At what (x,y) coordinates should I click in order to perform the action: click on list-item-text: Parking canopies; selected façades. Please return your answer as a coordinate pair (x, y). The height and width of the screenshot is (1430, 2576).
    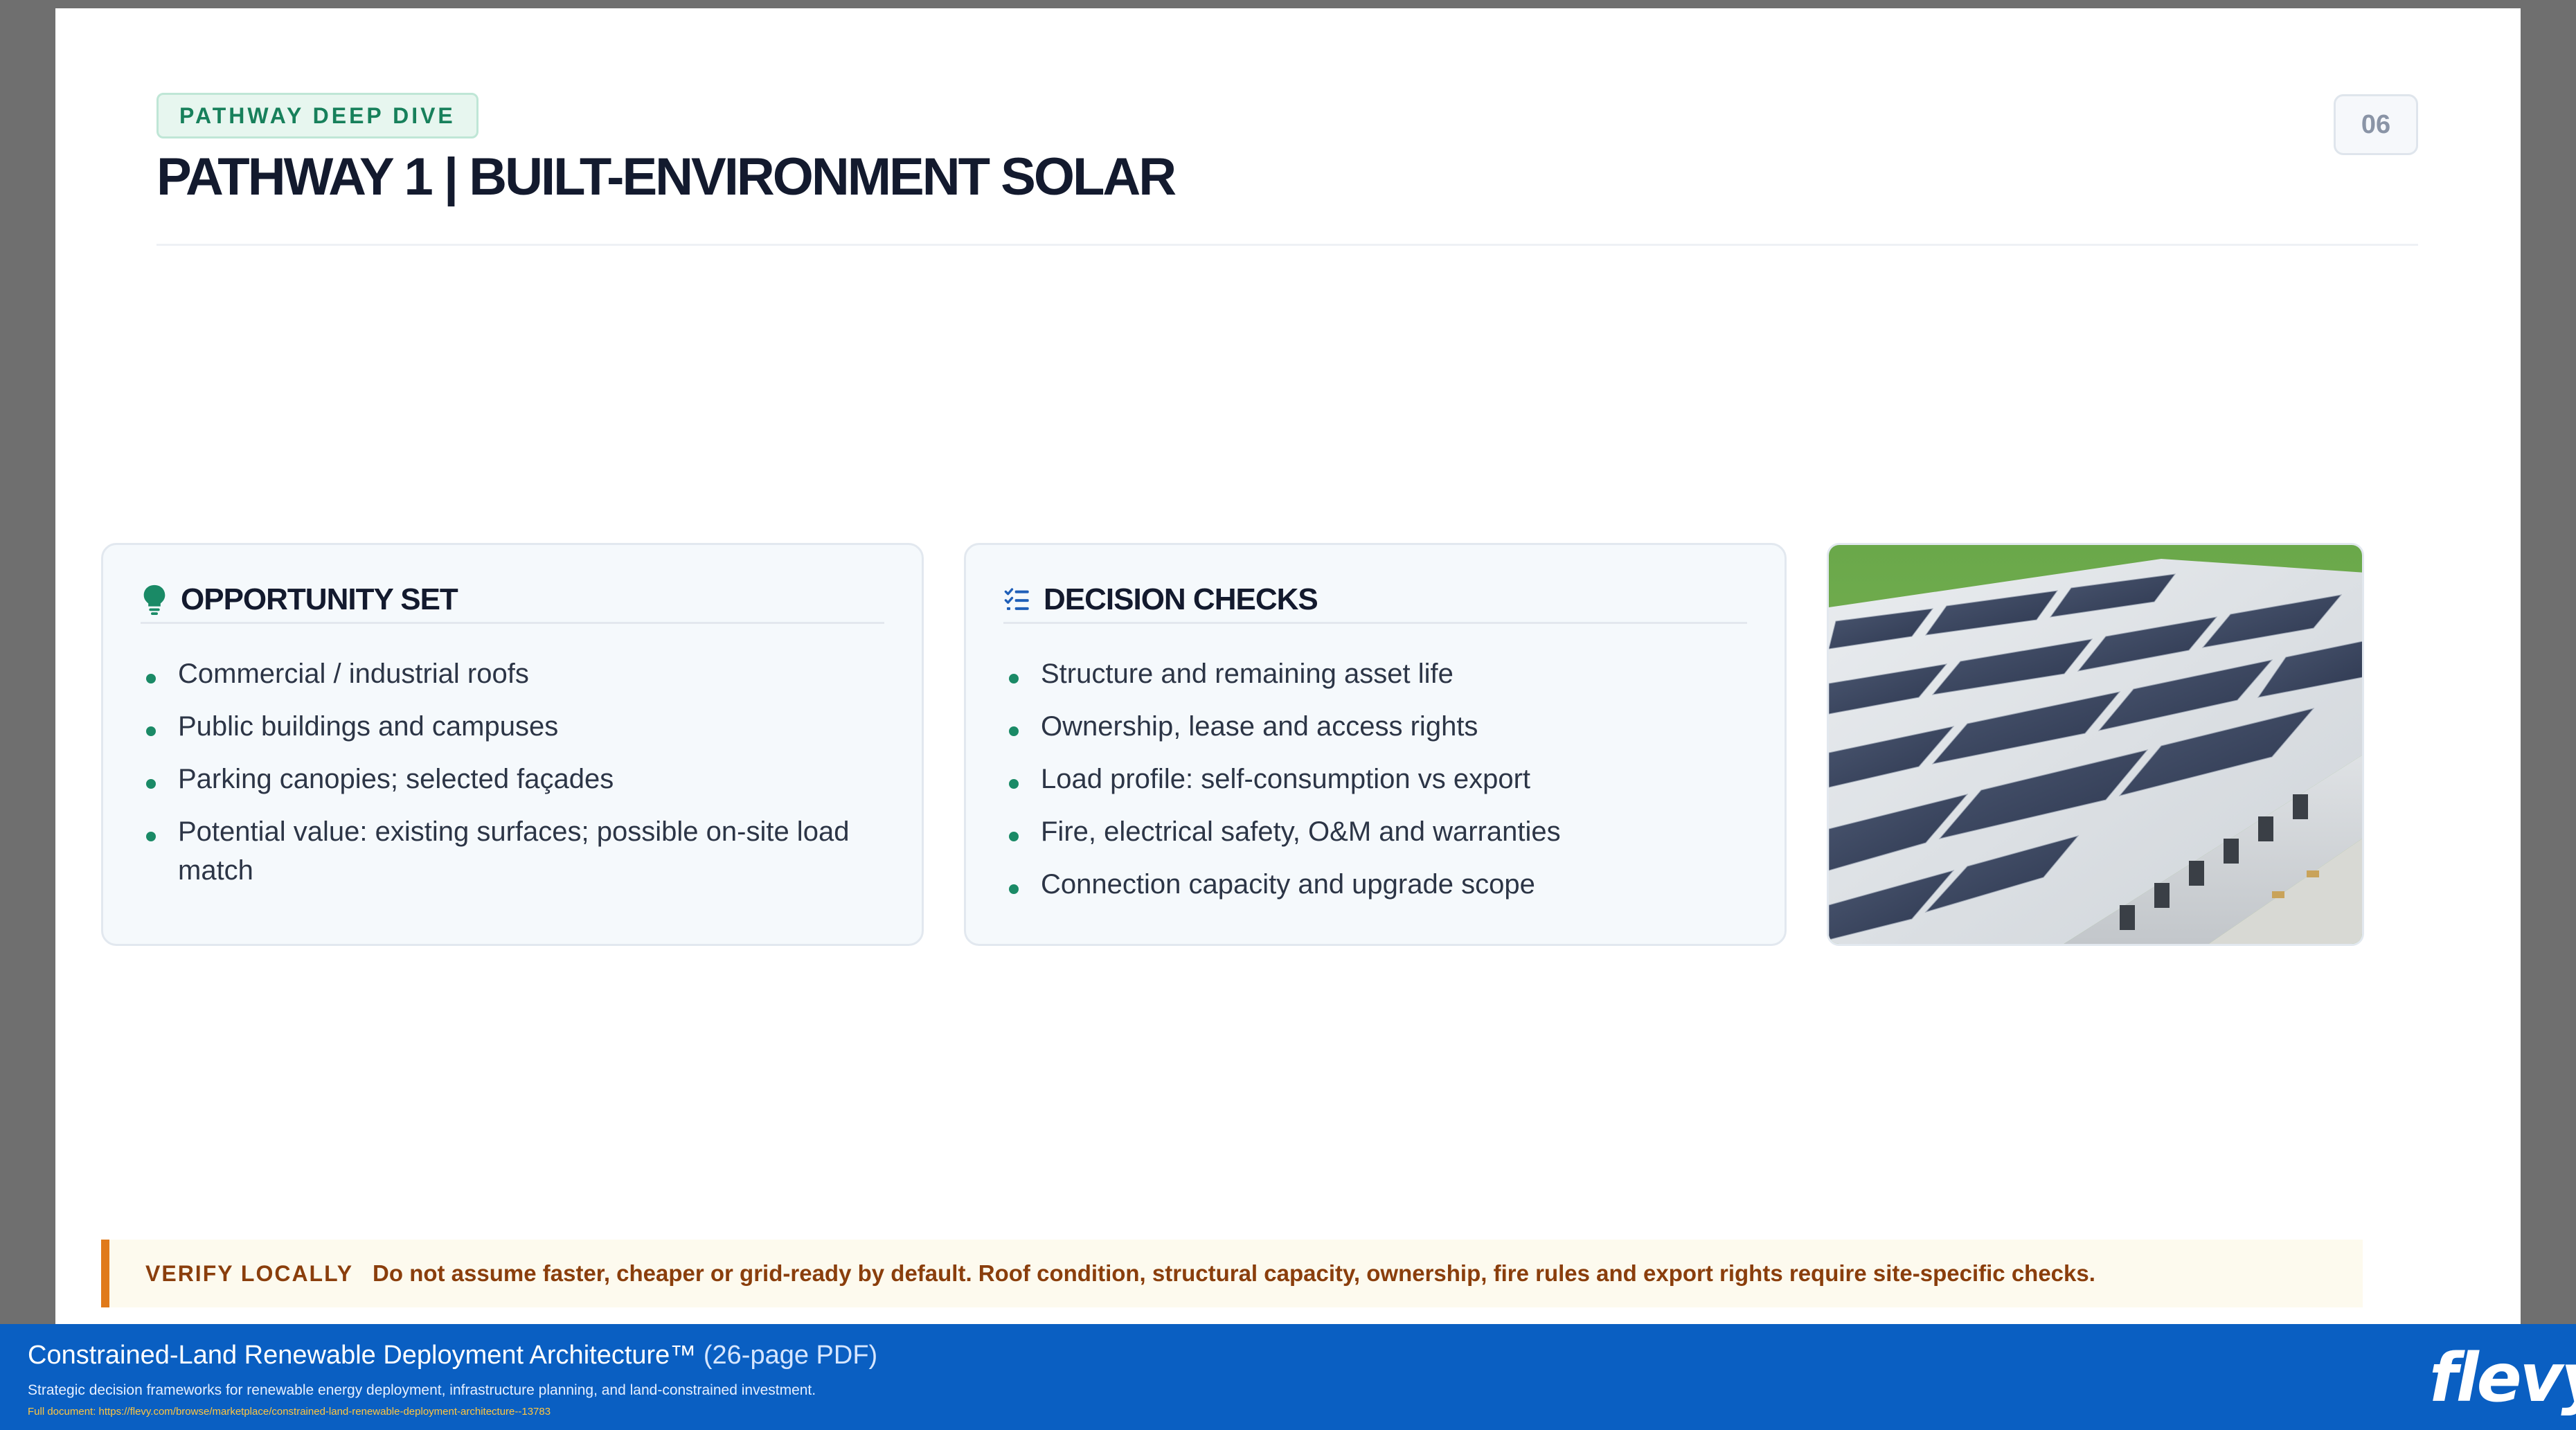
    Looking at the image, I should click on (396, 779).